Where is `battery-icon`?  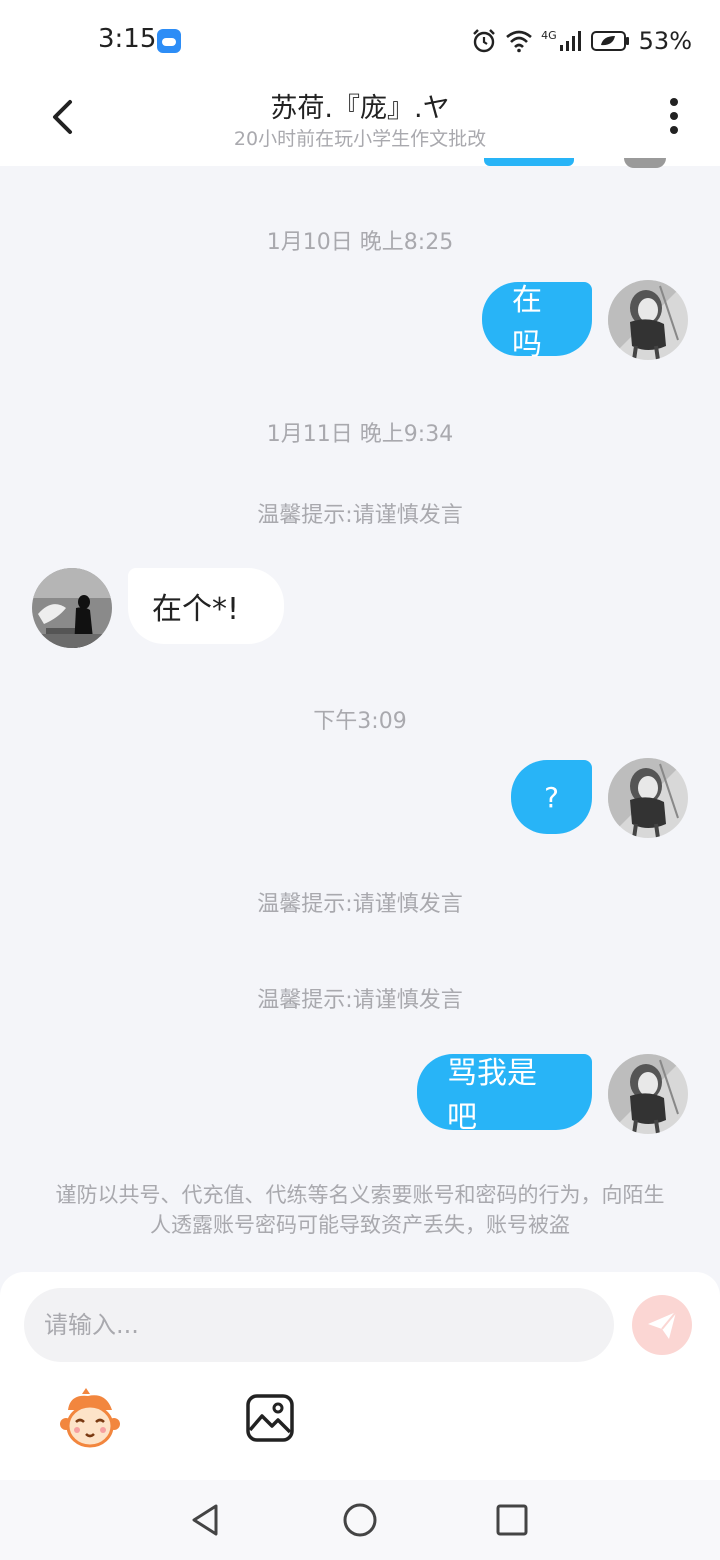 battery-icon is located at coordinates (609, 41).